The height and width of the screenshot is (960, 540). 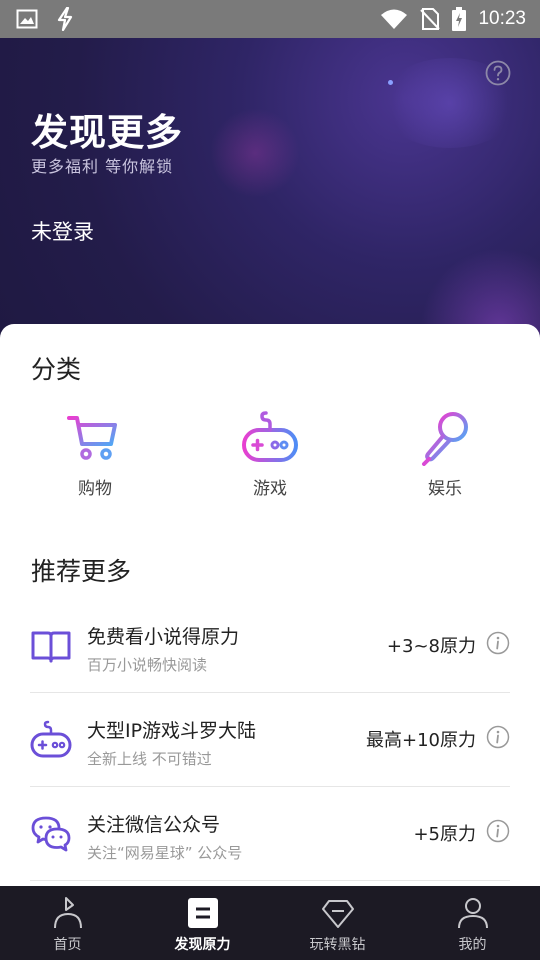 What do you see at coordinates (102, 166) in the screenshot?
I see `page-subtitle: 更多福利 等你解锁` at bounding box center [102, 166].